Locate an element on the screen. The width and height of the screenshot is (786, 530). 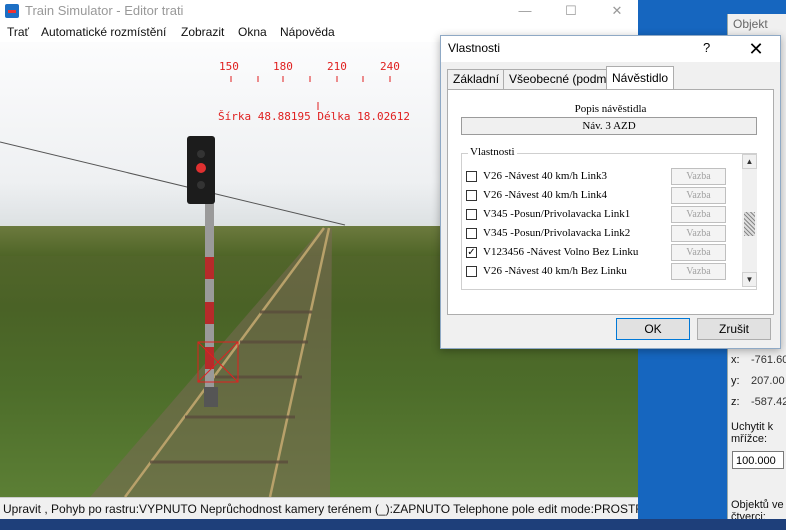
close-window-button: ✕ is located at coordinates (617, 11).